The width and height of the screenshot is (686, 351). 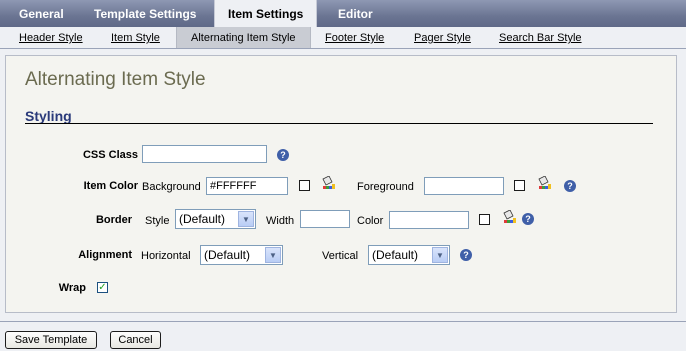 What do you see at coordinates (171, 187) in the screenshot?
I see `background-label: Background` at bounding box center [171, 187].